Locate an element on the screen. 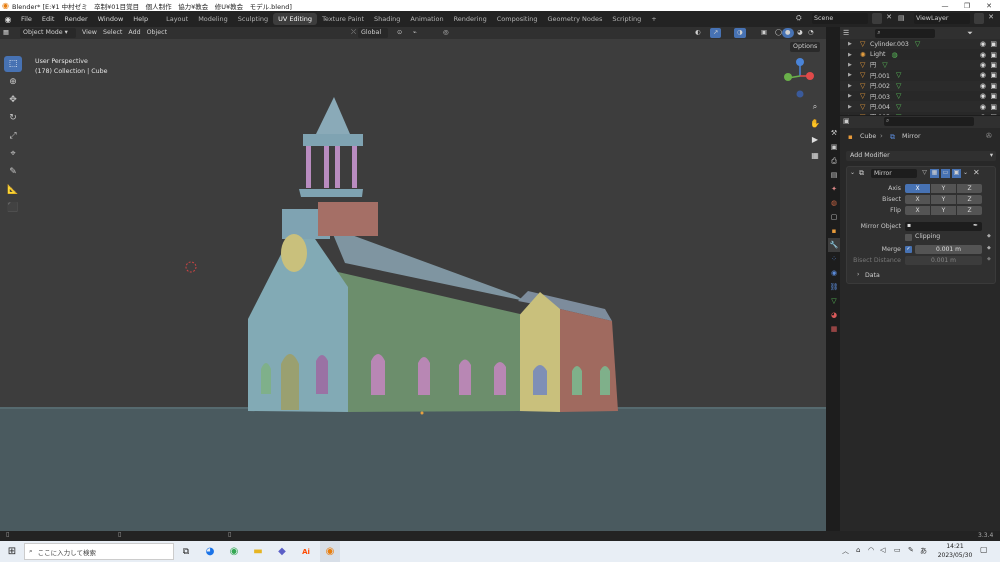 This screenshot has width=1000, height=562. proportional-edit-icon: ◎ is located at coordinates (446, 33).